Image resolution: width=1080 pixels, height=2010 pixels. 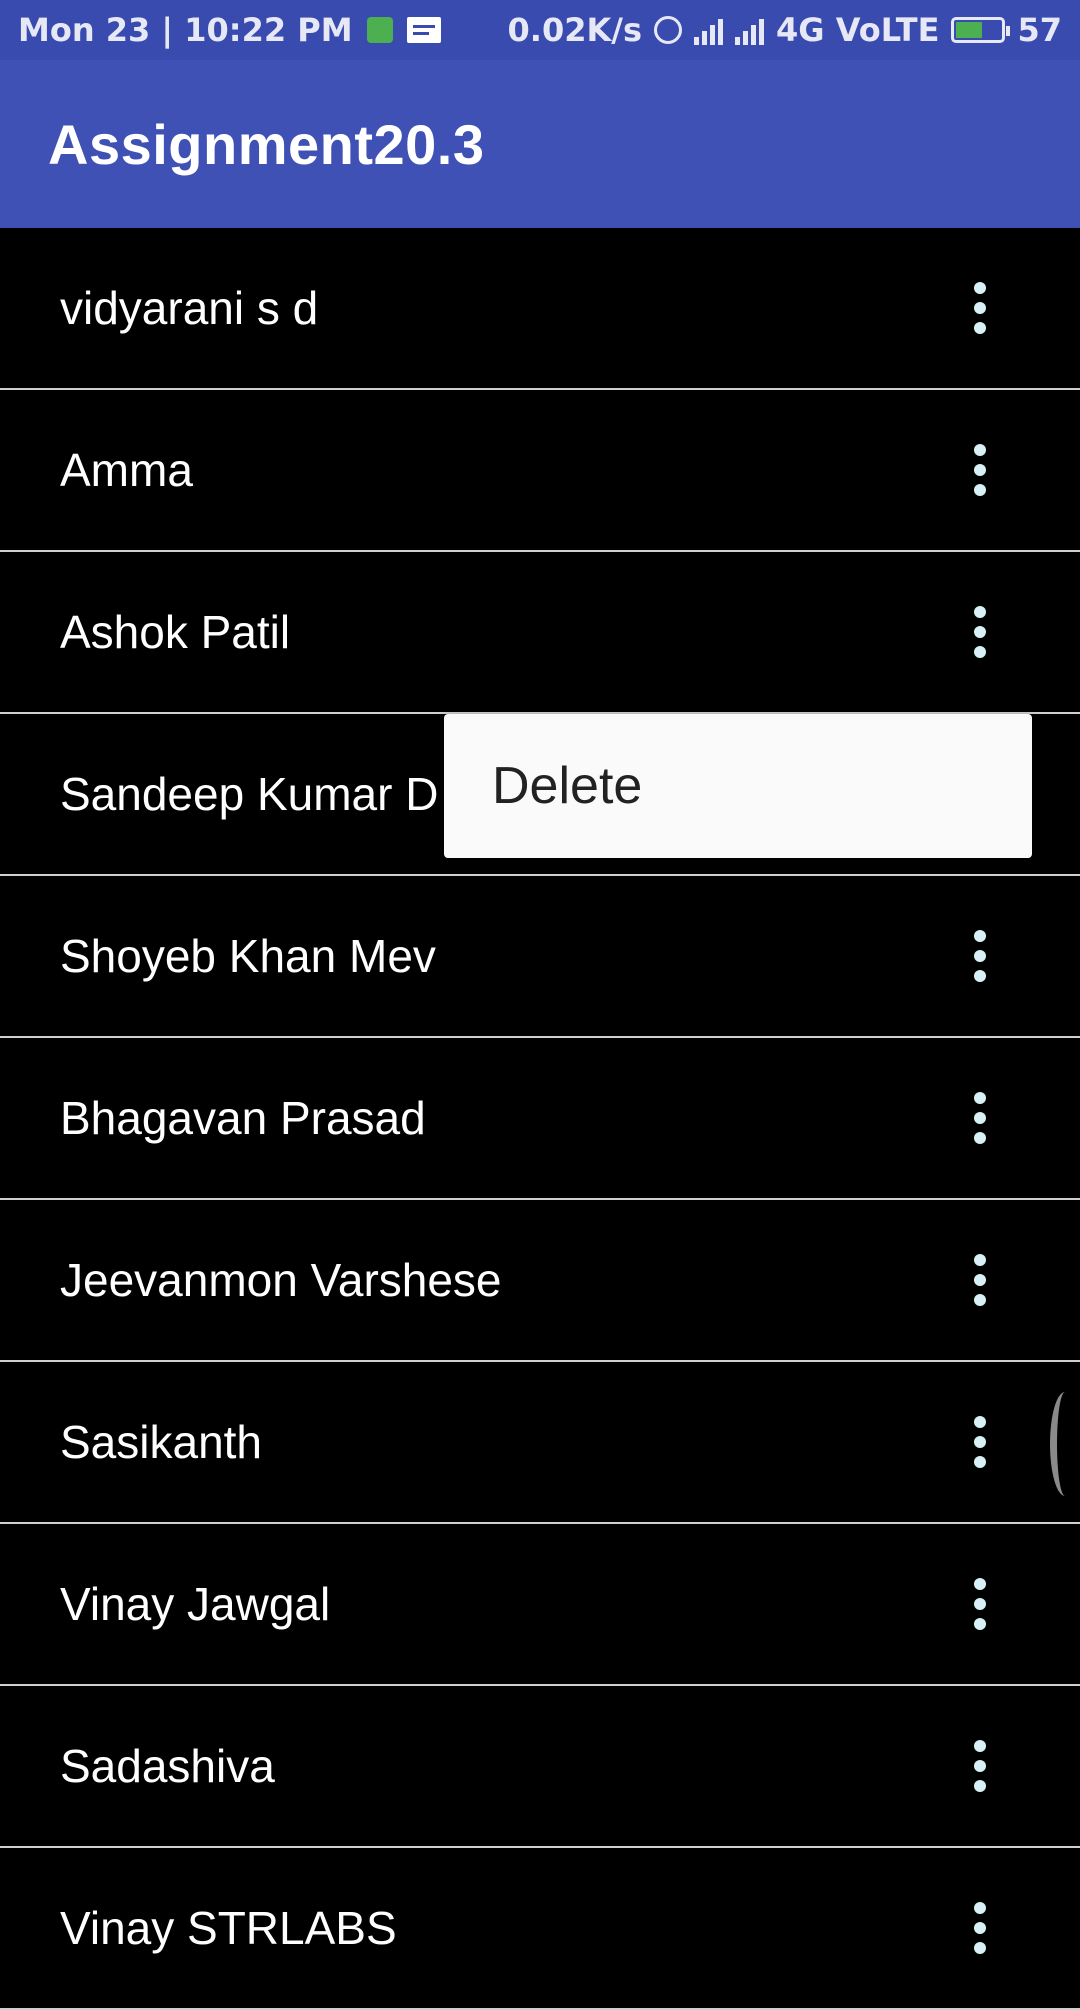 What do you see at coordinates (540, 471) in the screenshot?
I see `list-item: Amma` at bounding box center [540, 471].